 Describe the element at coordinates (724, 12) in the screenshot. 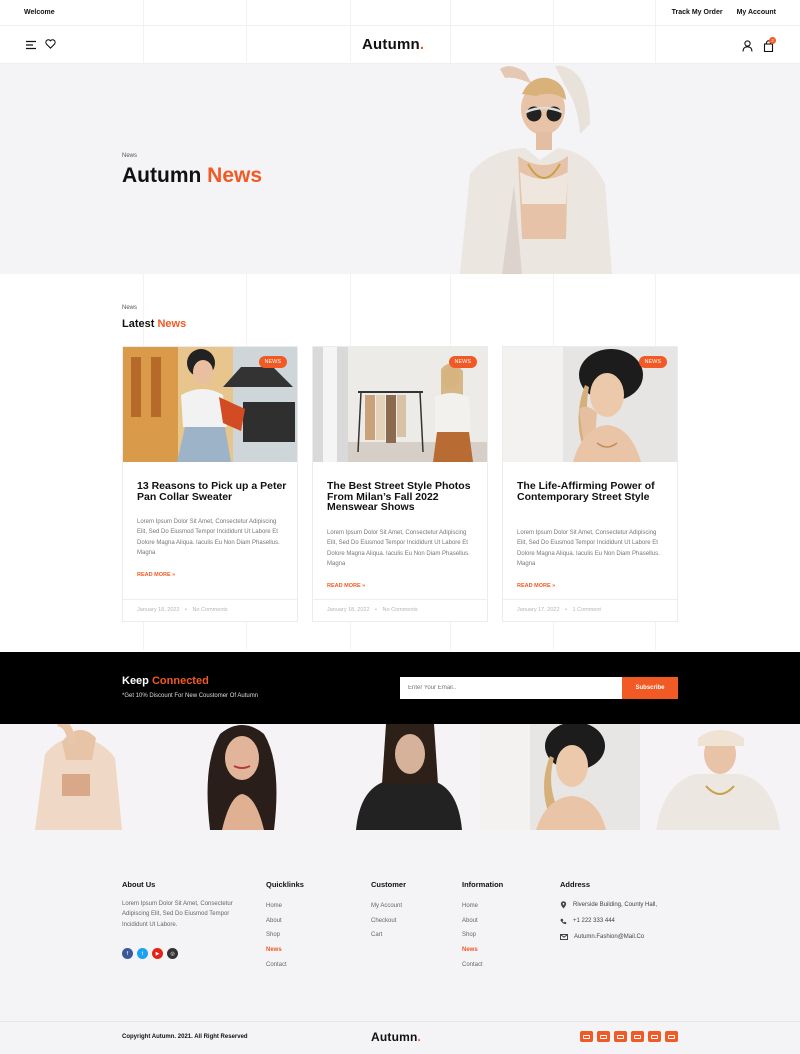

I see `top-links: Track My Order My Account` at that location.